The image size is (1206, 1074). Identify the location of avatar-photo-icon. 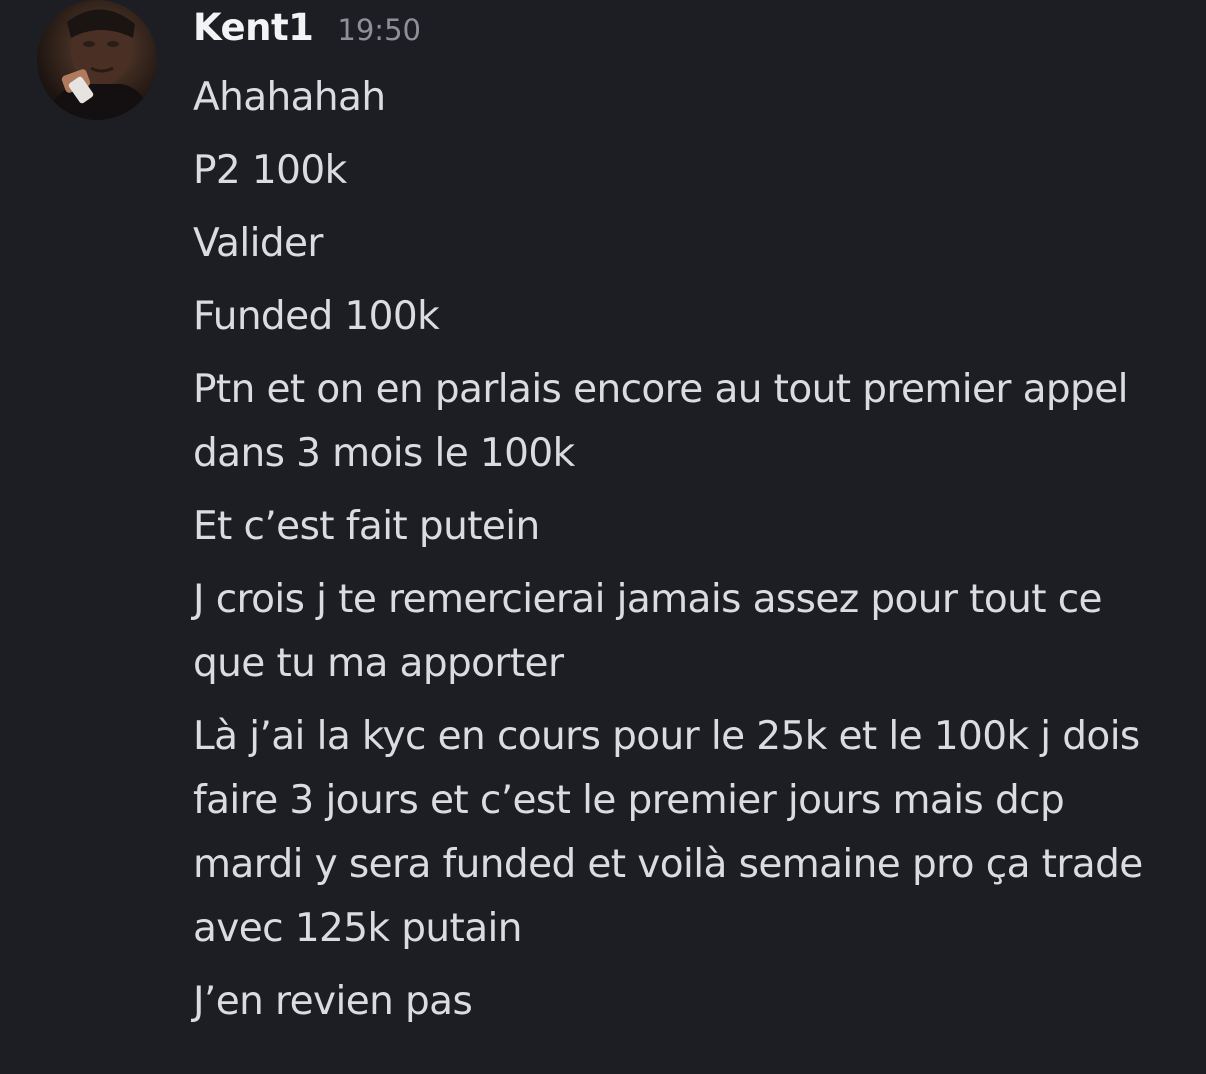
(99, 64).